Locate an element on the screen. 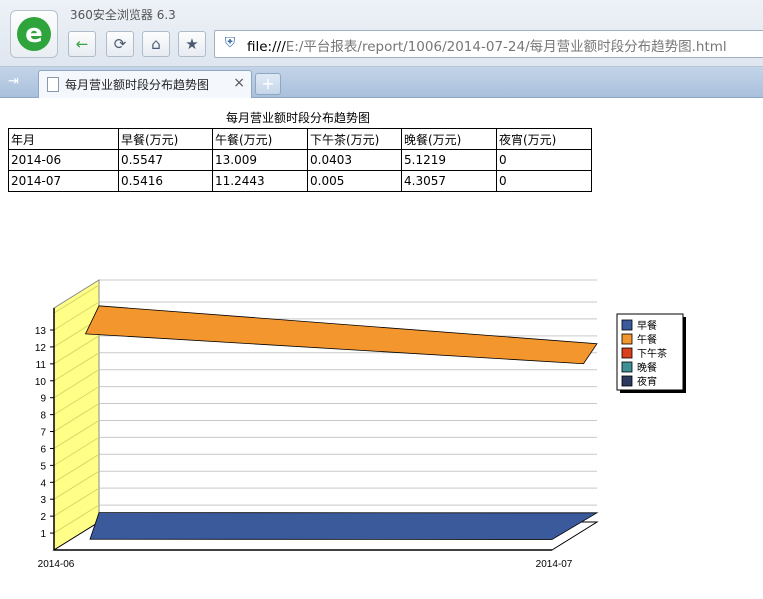  series-breakfast-band is located at coordinates (344, 526).